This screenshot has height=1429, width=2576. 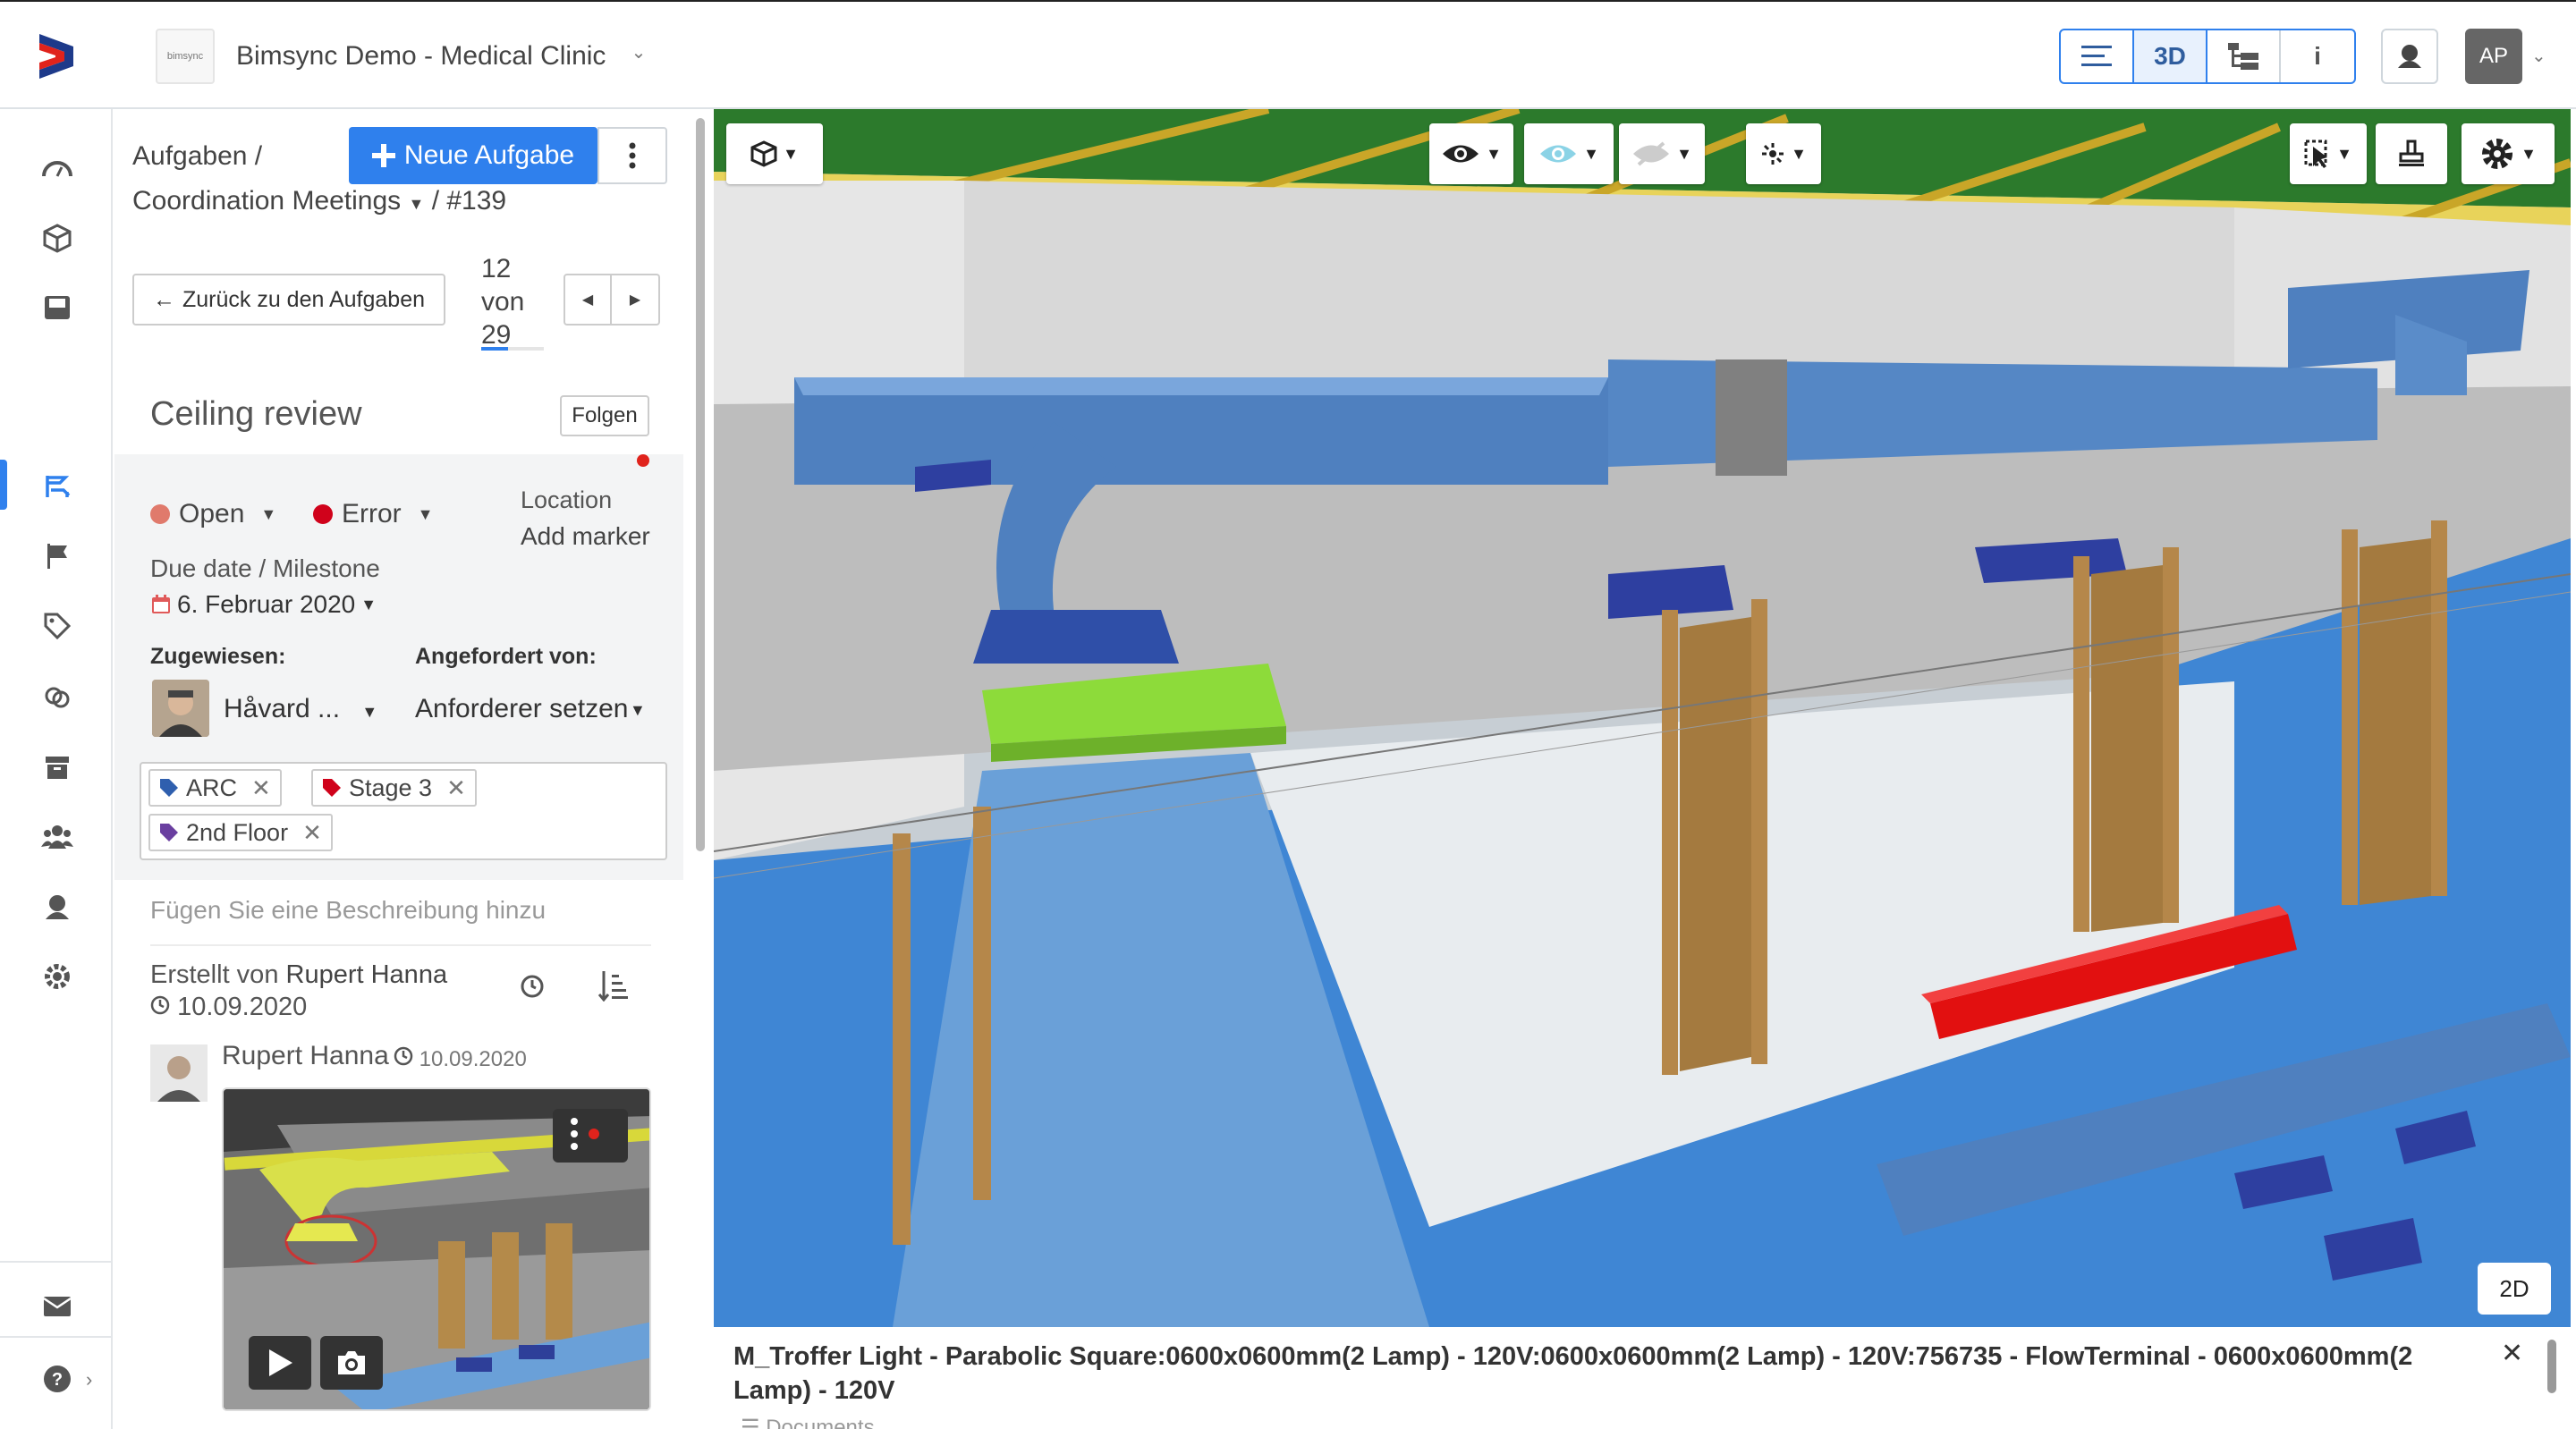 I want to click on help-icon: ?, so click(x=57, y=1379).